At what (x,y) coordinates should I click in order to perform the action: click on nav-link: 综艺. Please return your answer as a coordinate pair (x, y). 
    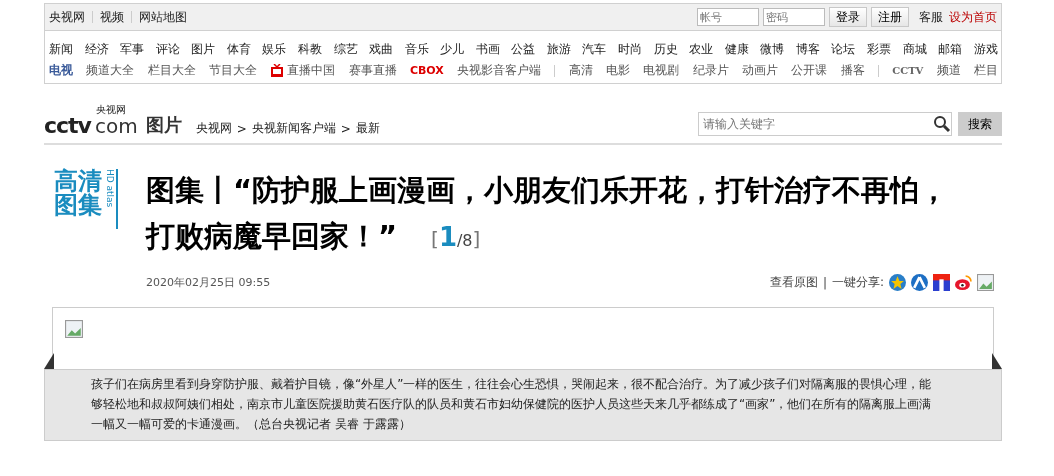
    Looking at the image, I should click on (345, 49).